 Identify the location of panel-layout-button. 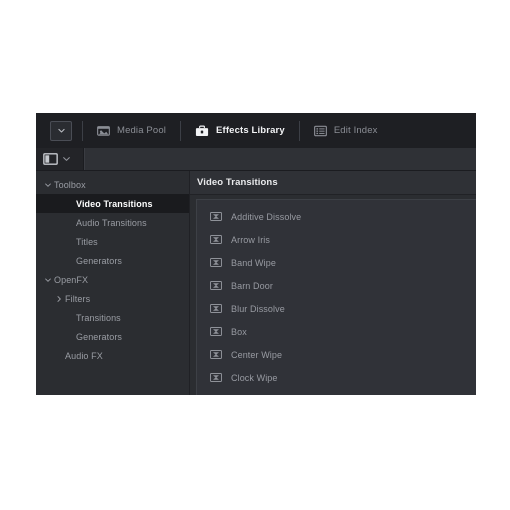
(50, 159).